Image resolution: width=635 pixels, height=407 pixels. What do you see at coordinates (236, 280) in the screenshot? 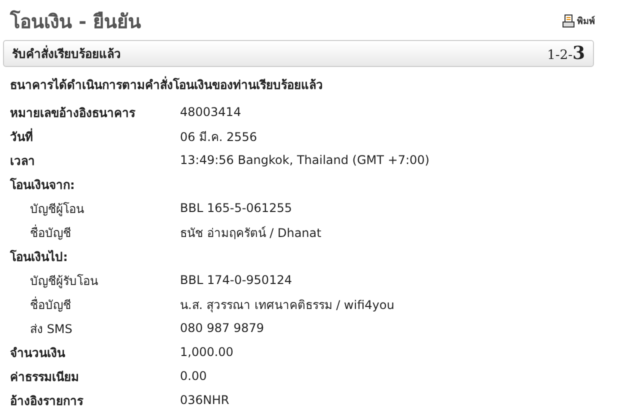
I see `field-value: BBL 174-0-950124` at bounding box center [236, 280].